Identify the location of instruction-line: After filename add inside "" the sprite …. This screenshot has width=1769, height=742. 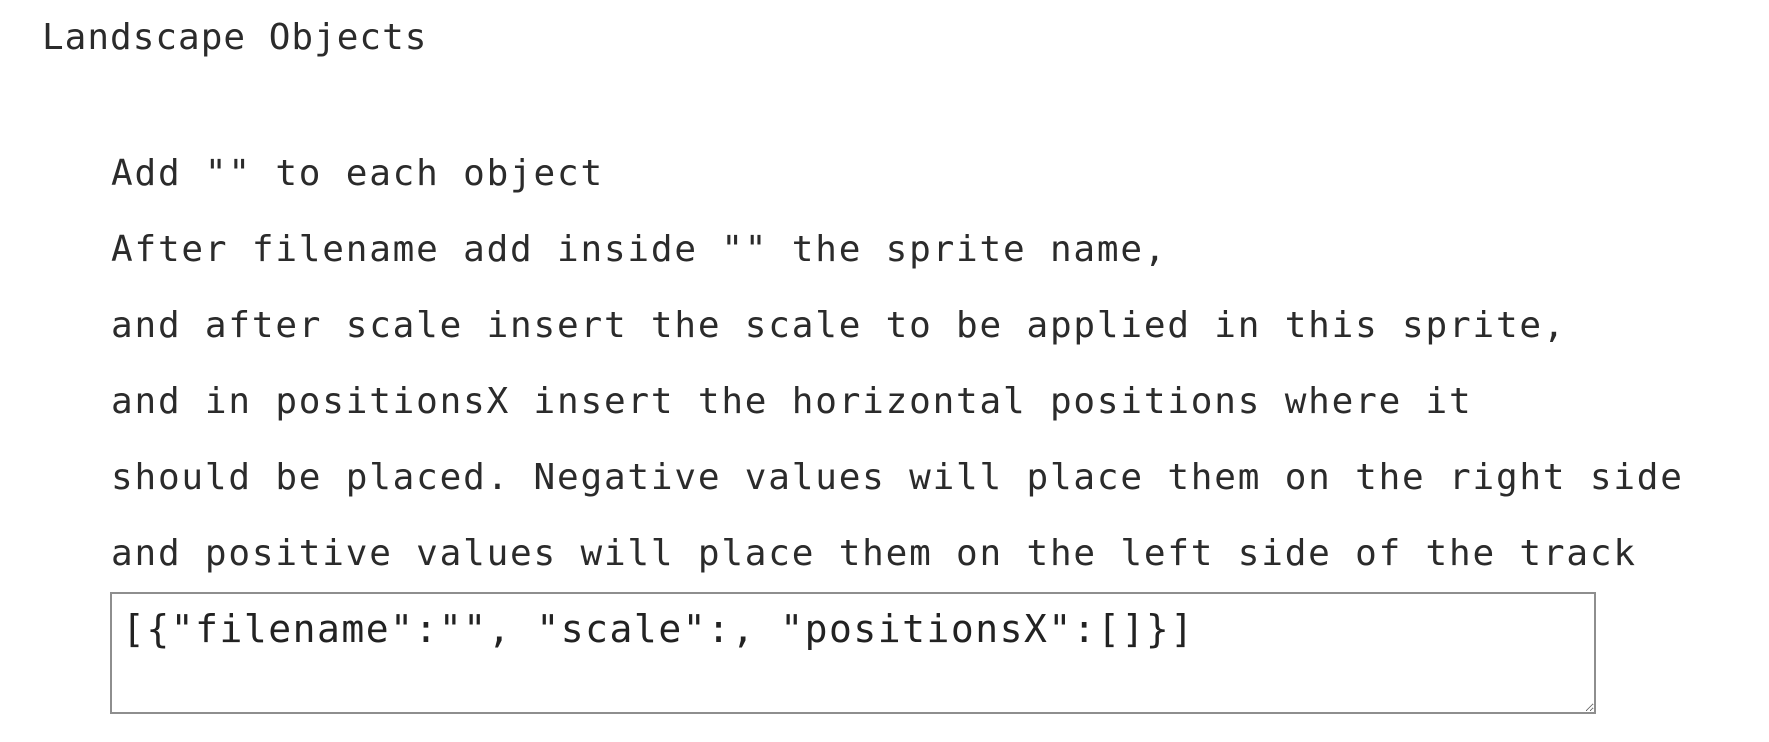
(639, 249).